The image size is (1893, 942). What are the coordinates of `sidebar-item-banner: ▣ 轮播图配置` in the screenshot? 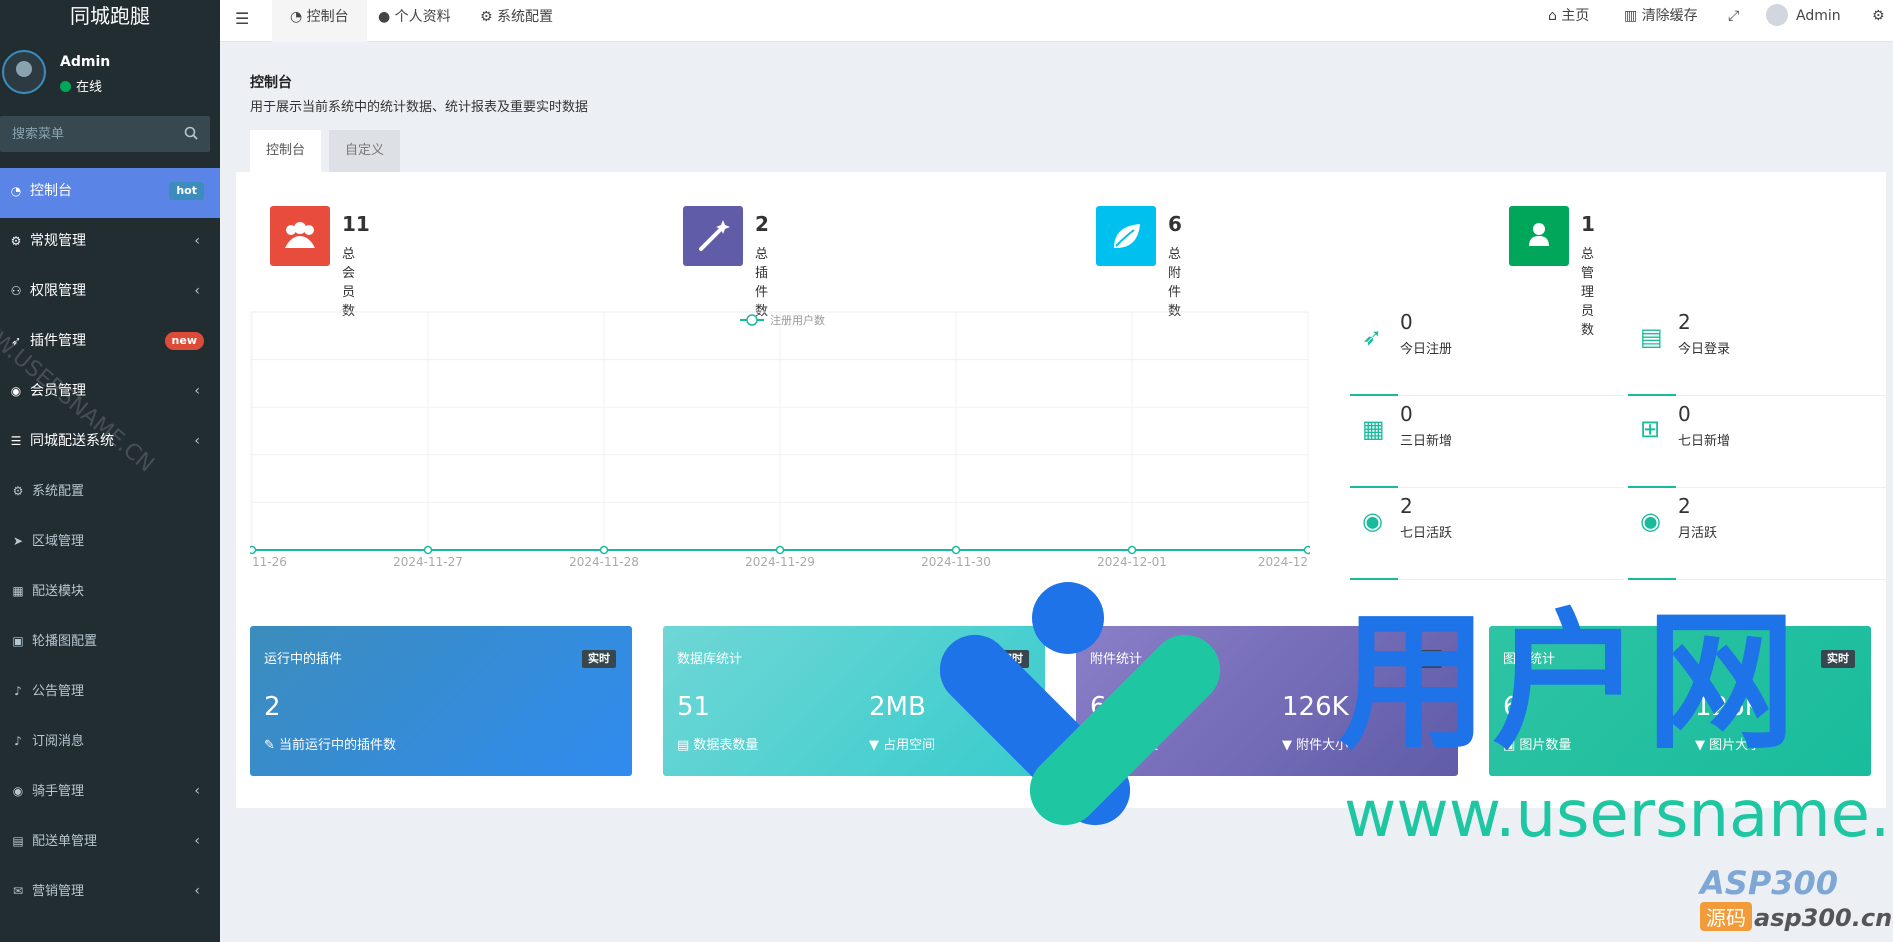 It's located at (110, 643).